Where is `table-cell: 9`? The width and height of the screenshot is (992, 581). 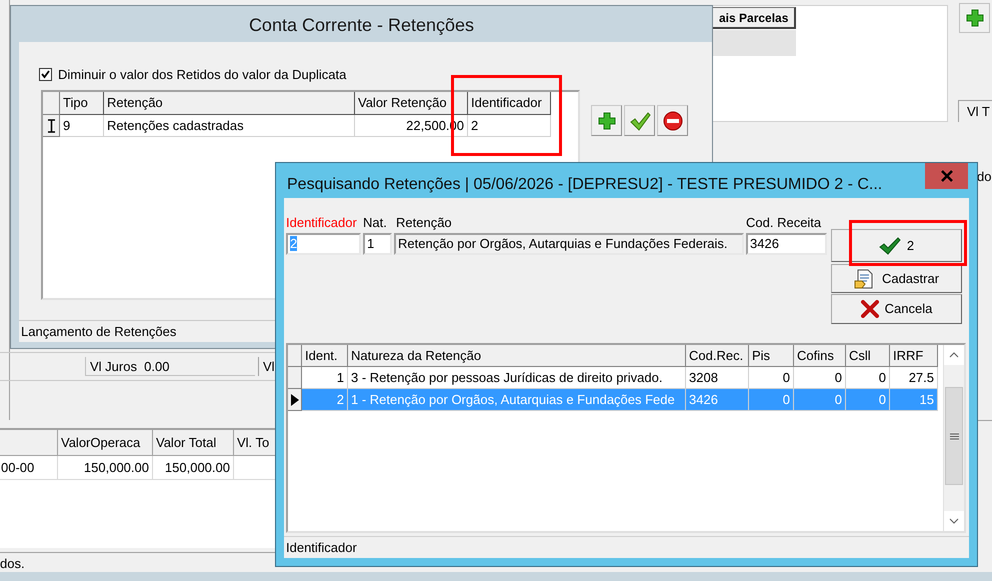
table-cell: 9 is located at coordinates (82, 126).